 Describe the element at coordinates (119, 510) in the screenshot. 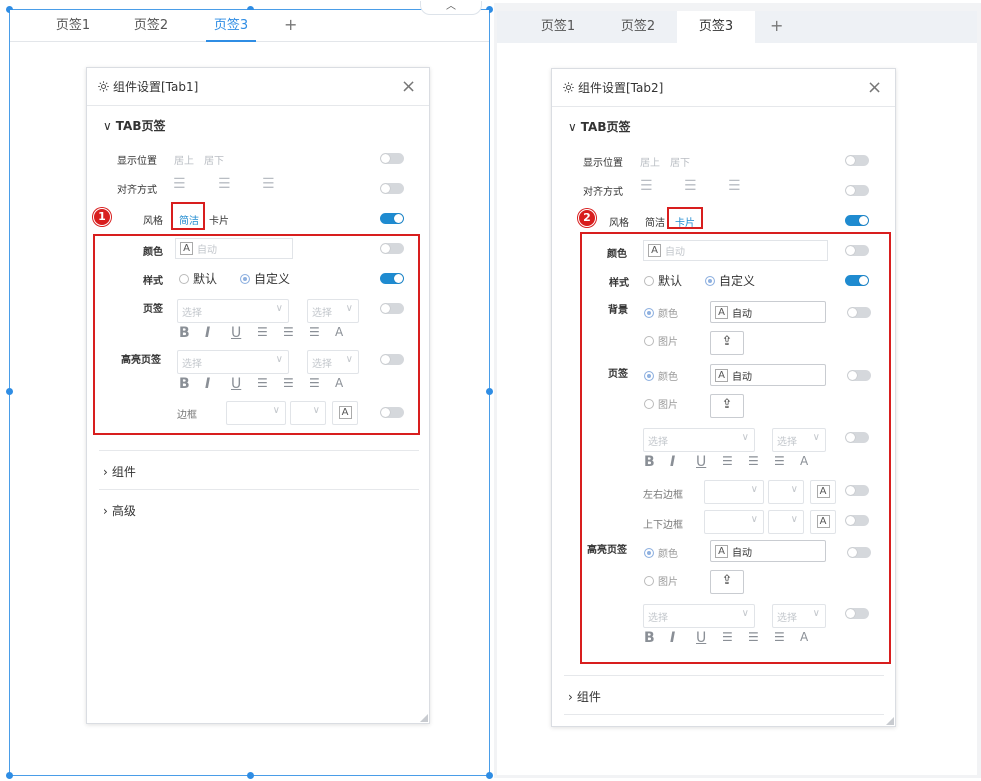

I see `section-advanced: › 高级` at that location.